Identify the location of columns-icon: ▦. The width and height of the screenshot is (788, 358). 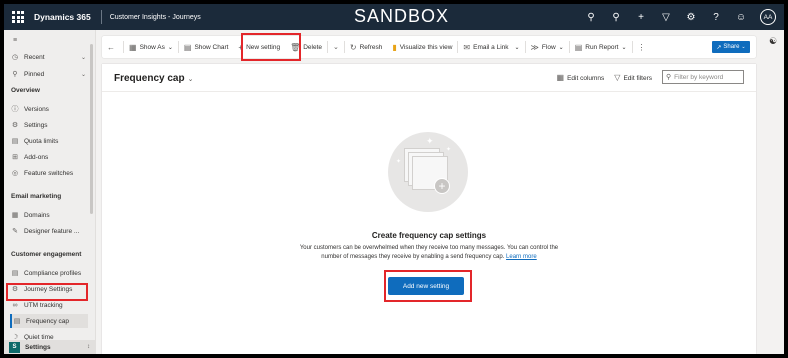
(560, 77).